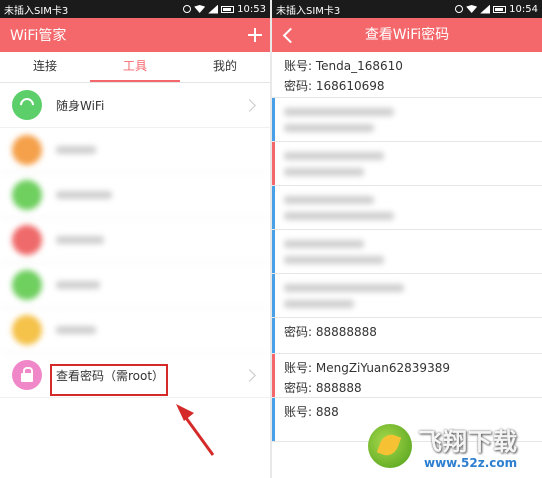  I want to click on alarm-icon, so click(459, 9).